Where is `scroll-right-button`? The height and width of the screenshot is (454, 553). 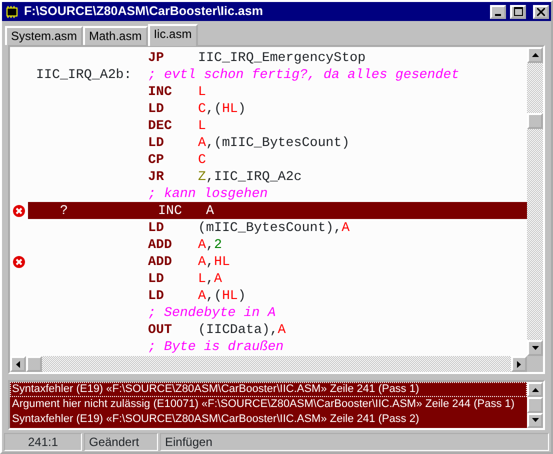
scroll-right-button is located at coordinates (519, 364).